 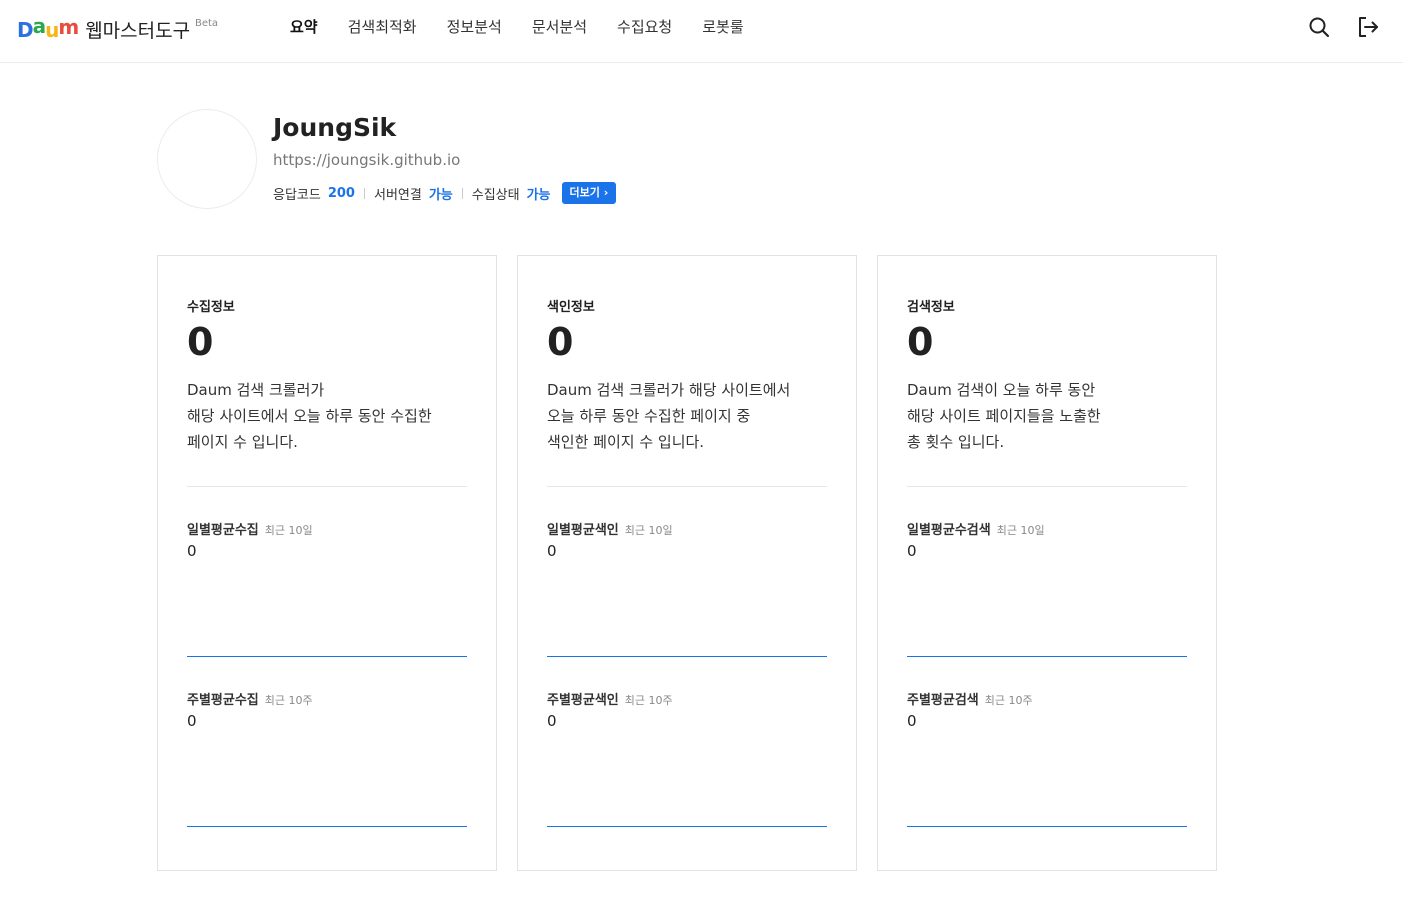 What do you see at coordinates (722, 27) in the screenshot?
I see `nav-robot-rules: 로봇룰` at bounding box center [722, 27].